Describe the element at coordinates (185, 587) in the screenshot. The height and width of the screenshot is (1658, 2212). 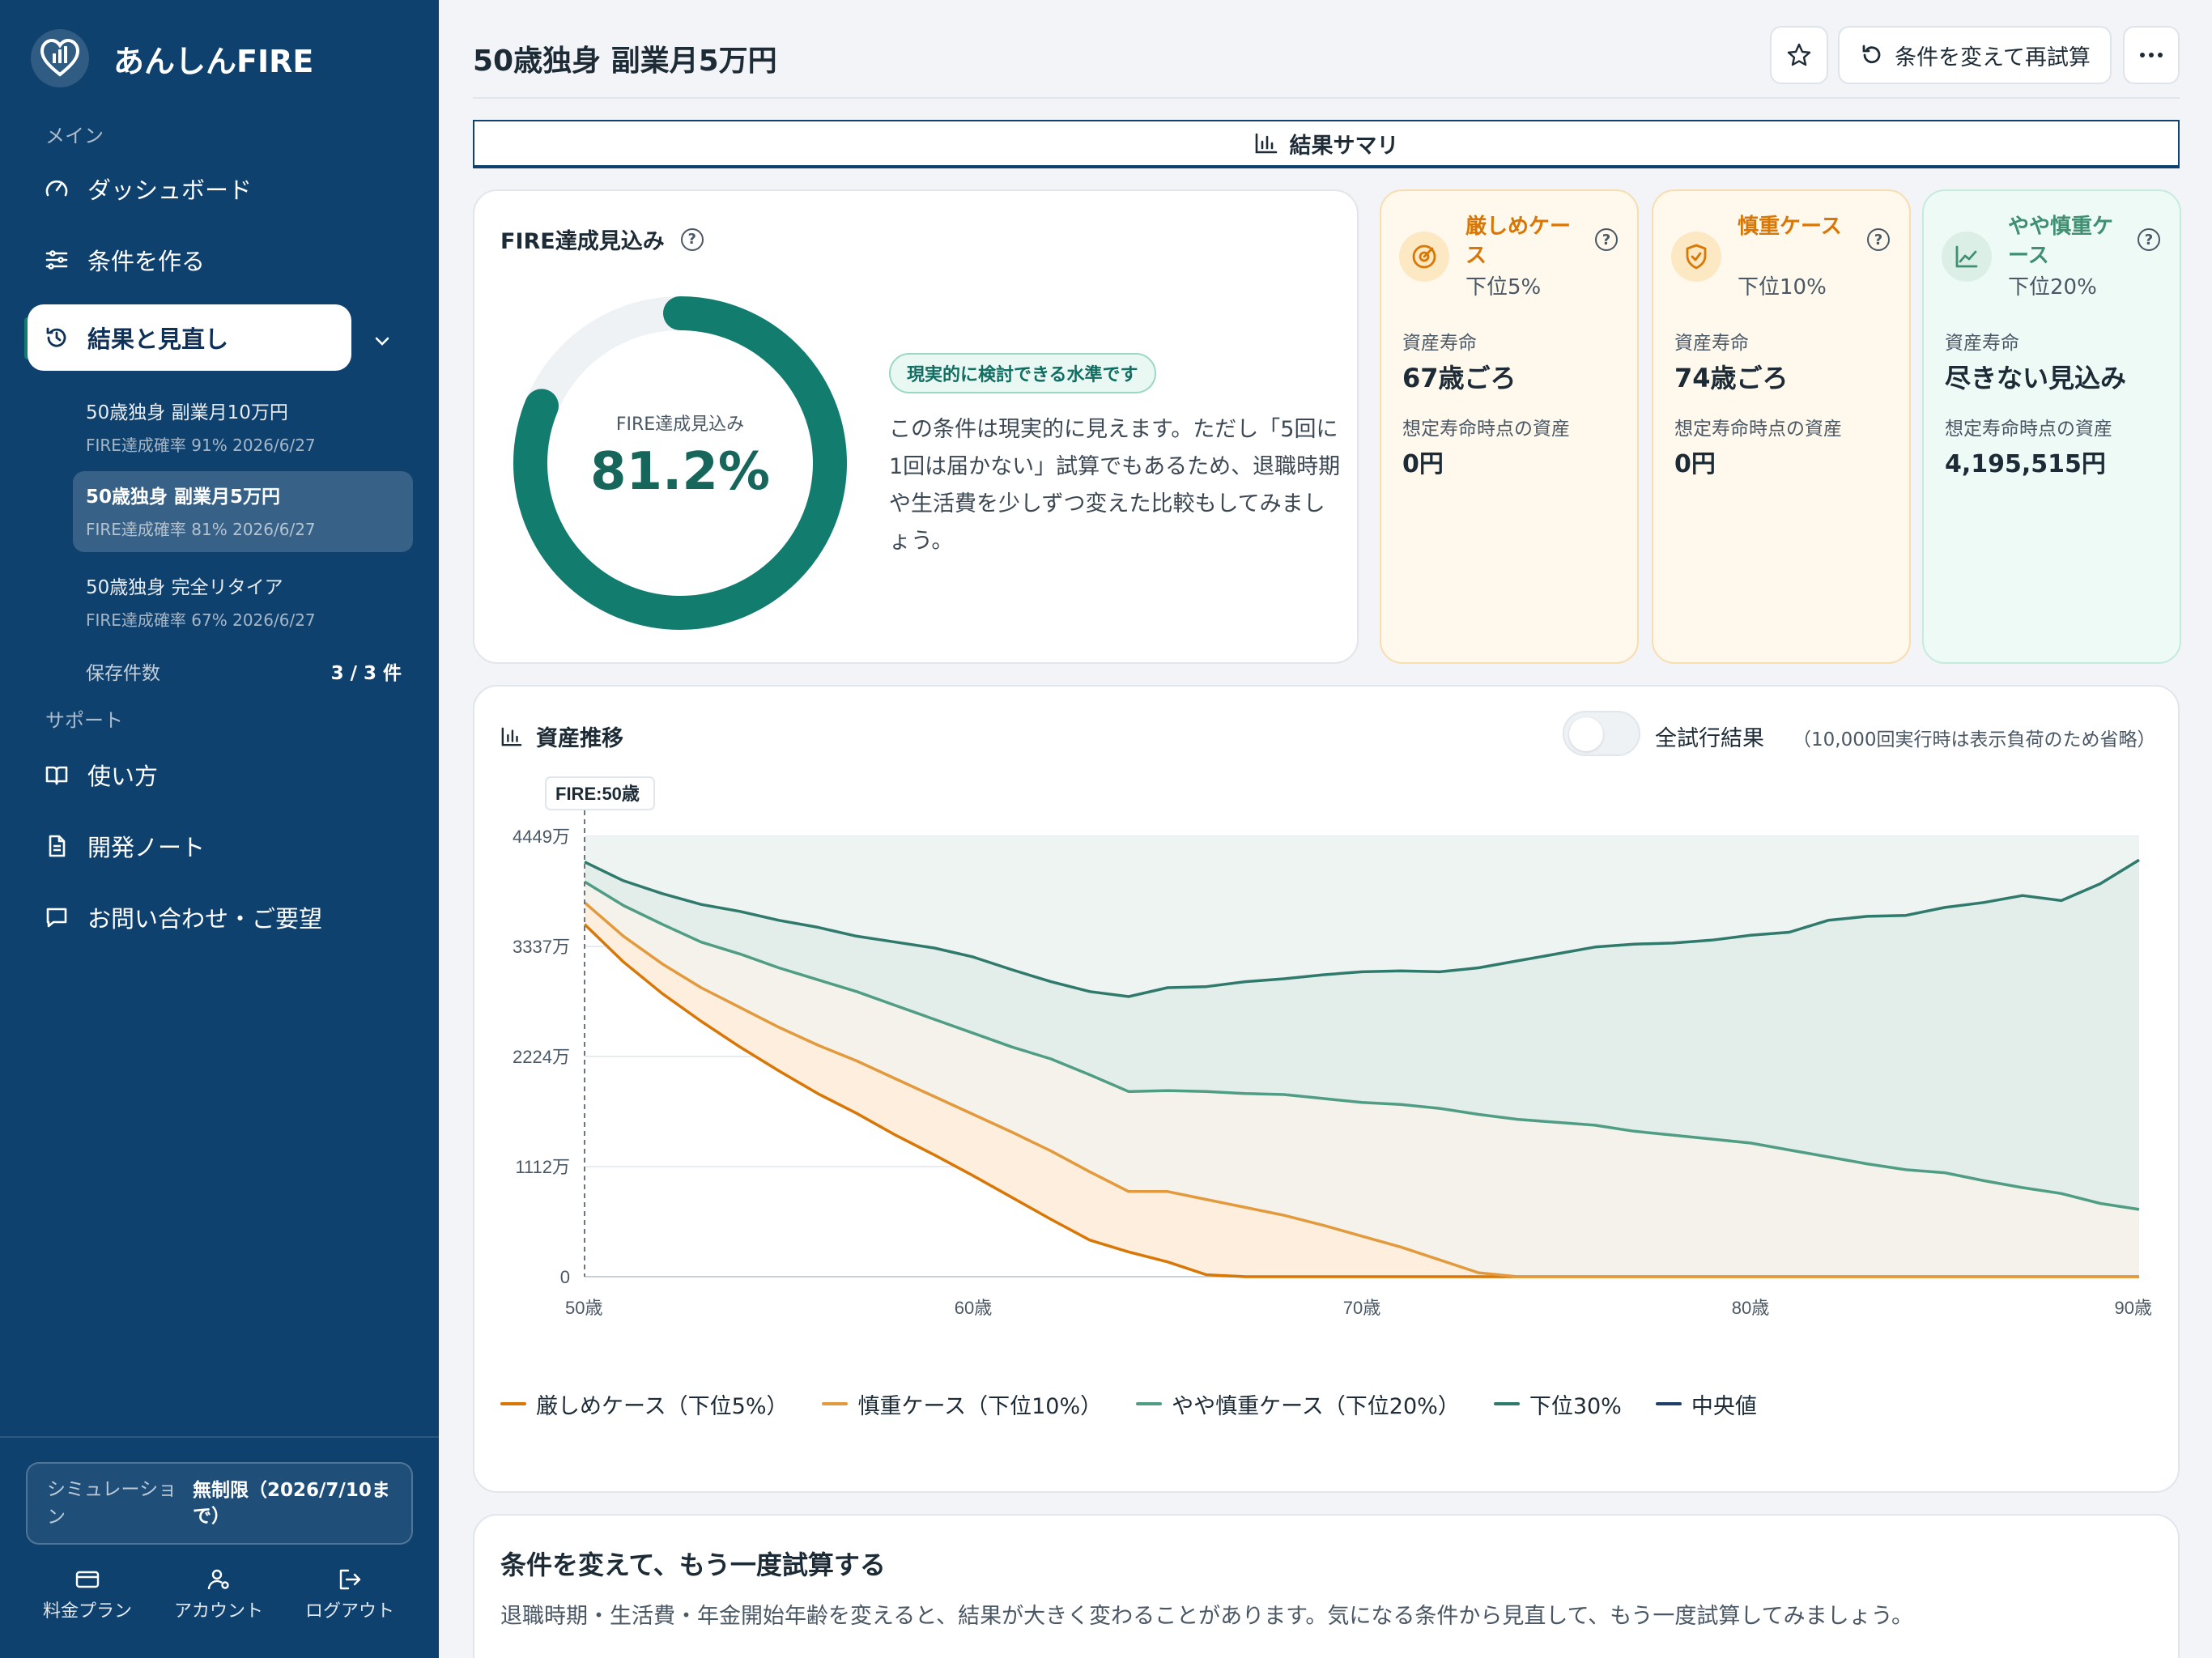
I see `result-title: 50歳独身 完全リタイア` at that location.